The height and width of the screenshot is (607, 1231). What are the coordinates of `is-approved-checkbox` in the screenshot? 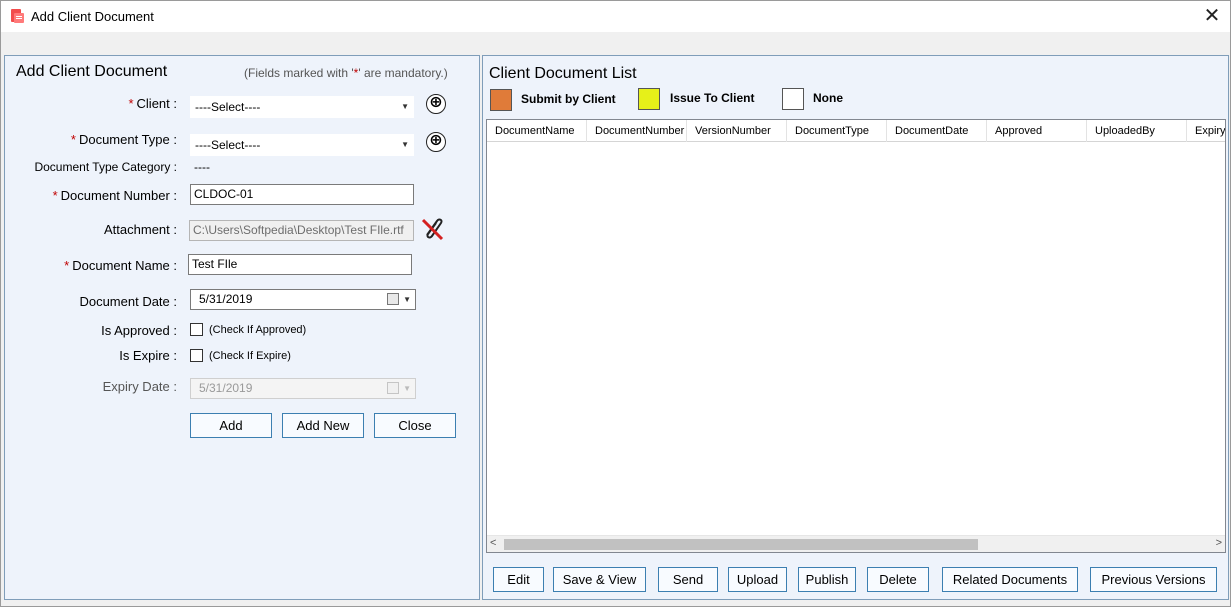 It's located at (196, 329).